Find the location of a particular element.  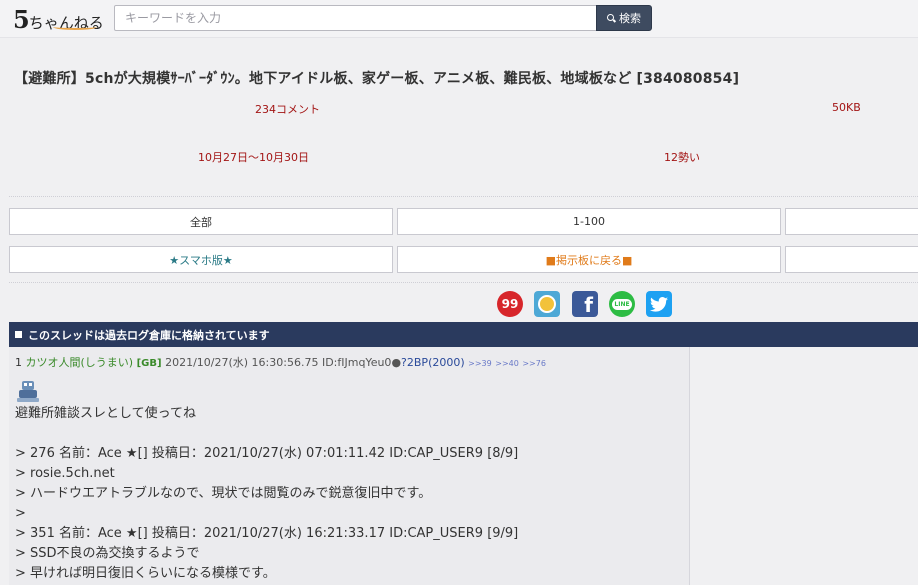

search-icon is located at coordinates (611, 18).